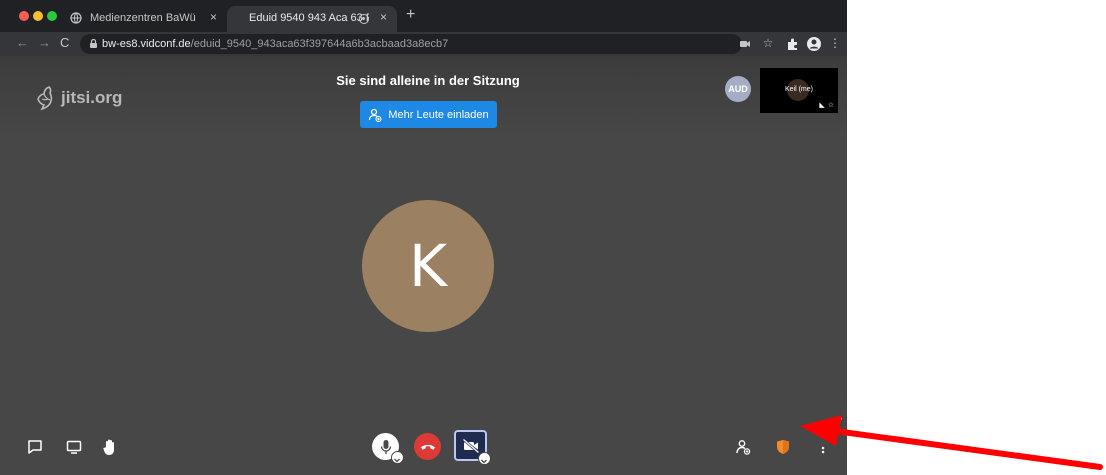 This screenshot has width=1106, height=475. I want to click on security-options-button, so click(783, 447).